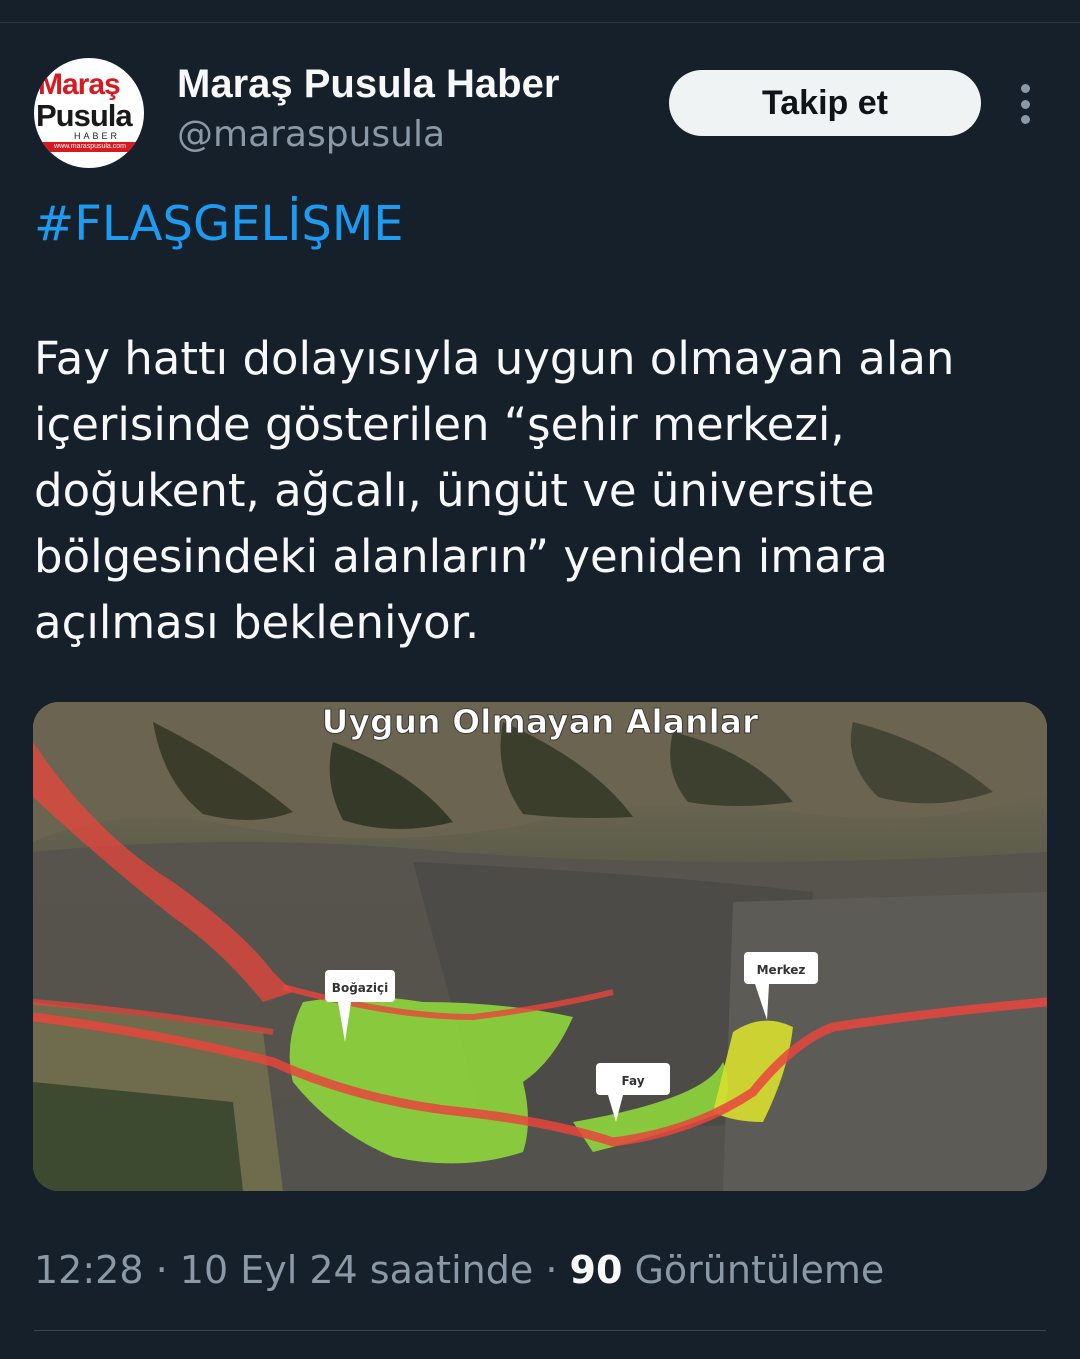 This screenshot has width=1080, height=1359. Describe the element at coordinates (540, 721) in the screenshot. I see `map-title: Uygun Olmayan Alanlar` at that location.